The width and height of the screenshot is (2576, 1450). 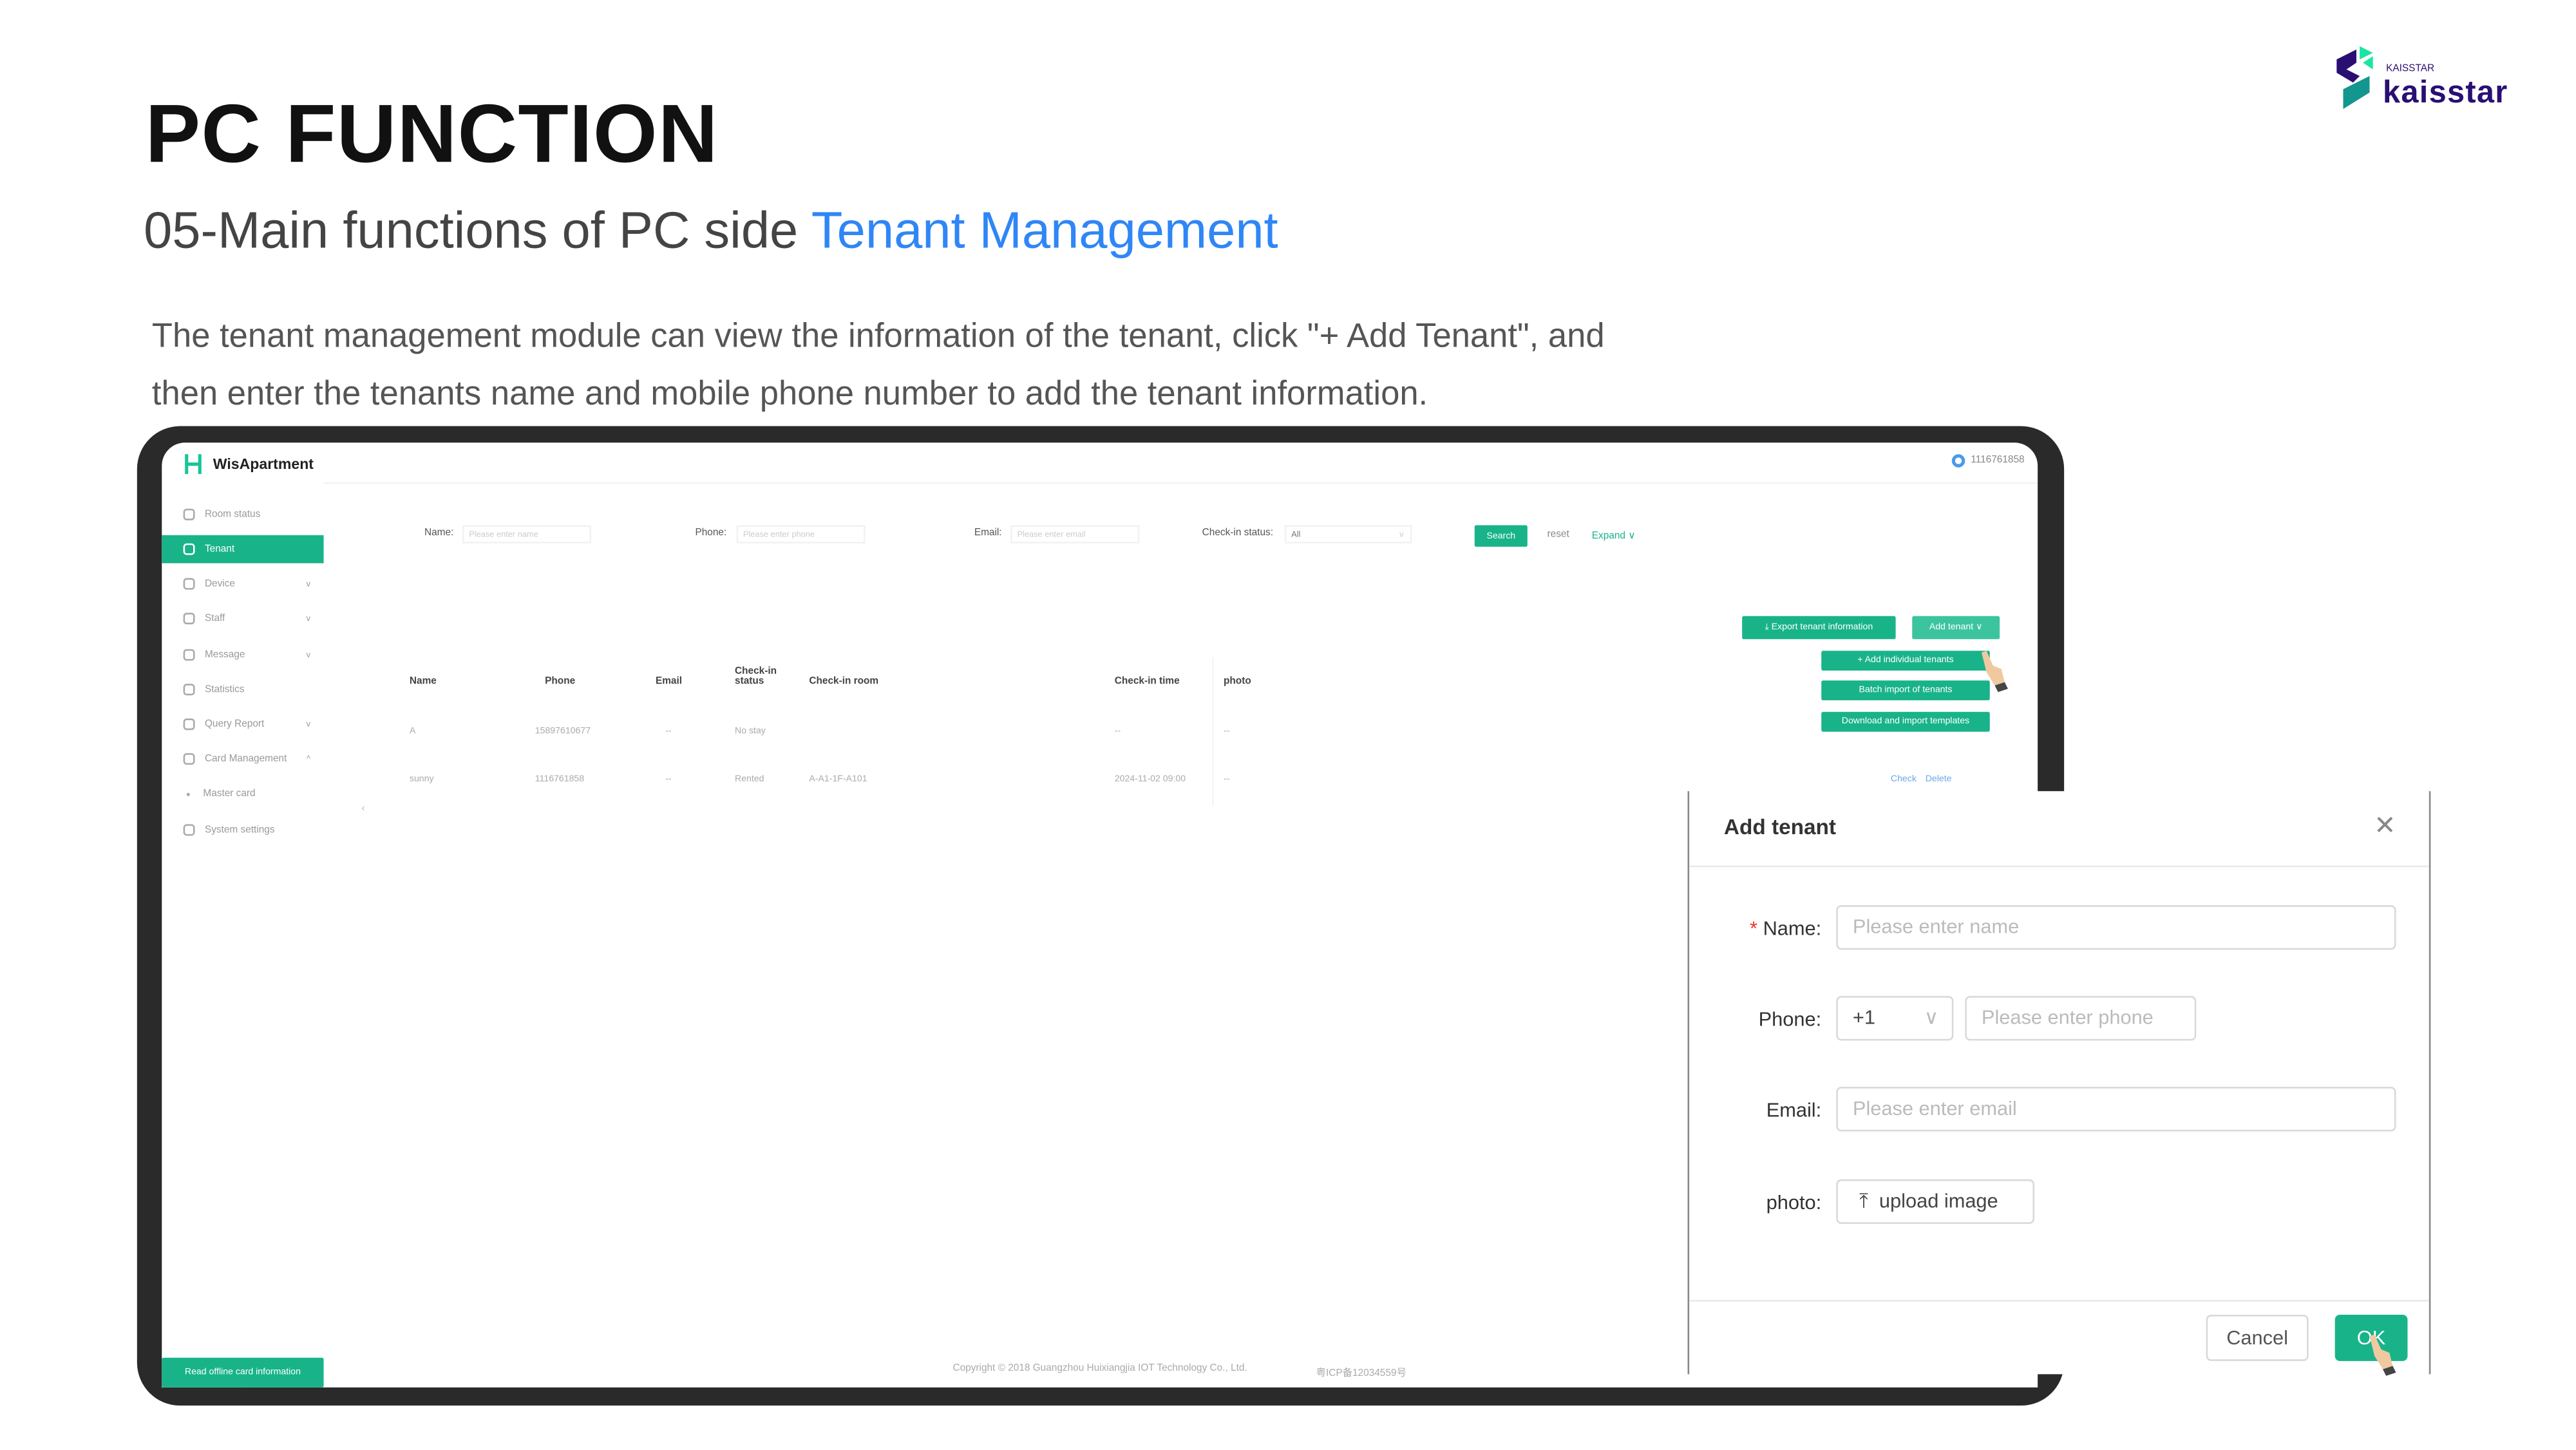 What do you see at coordinates (224, 690) in the screenshot?
I see `sidebar-item-label: Statistics` at bounding box center [224, 690].